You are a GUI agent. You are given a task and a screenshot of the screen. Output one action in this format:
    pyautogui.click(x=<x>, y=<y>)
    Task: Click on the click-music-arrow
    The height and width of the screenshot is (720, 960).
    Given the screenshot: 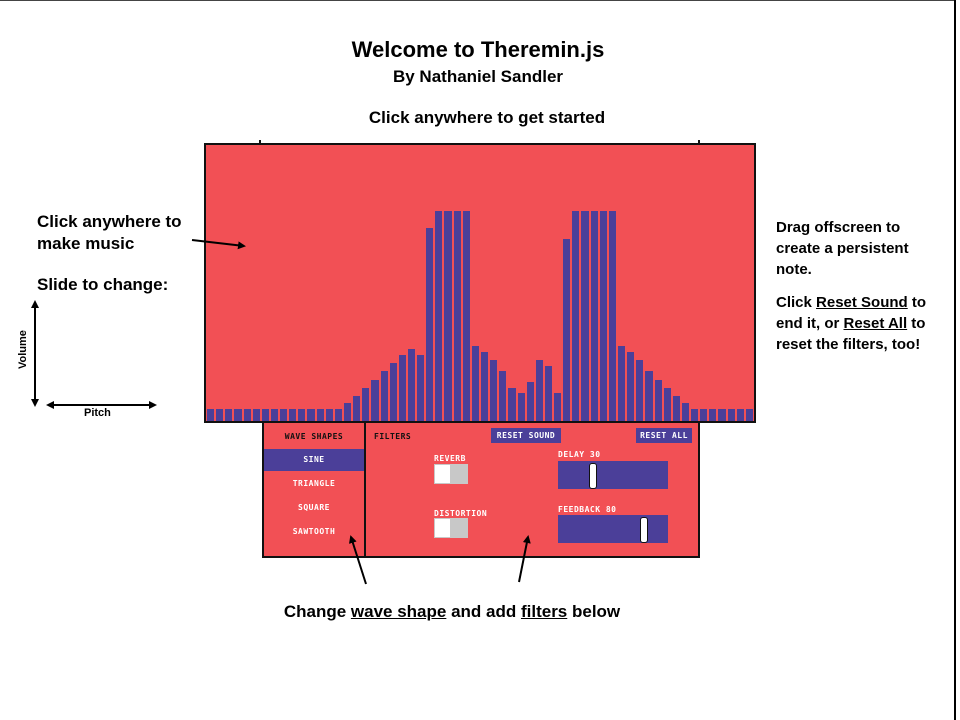 What is the action you would take?
    pyautogui.click(x=218, y=244)
    